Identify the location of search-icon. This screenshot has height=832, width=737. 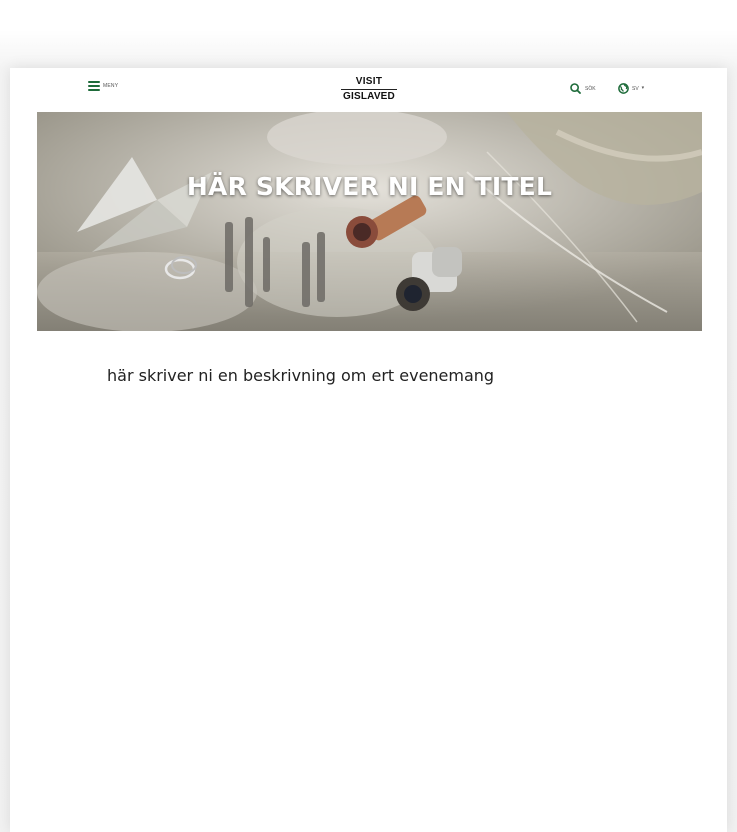
(575, 88).